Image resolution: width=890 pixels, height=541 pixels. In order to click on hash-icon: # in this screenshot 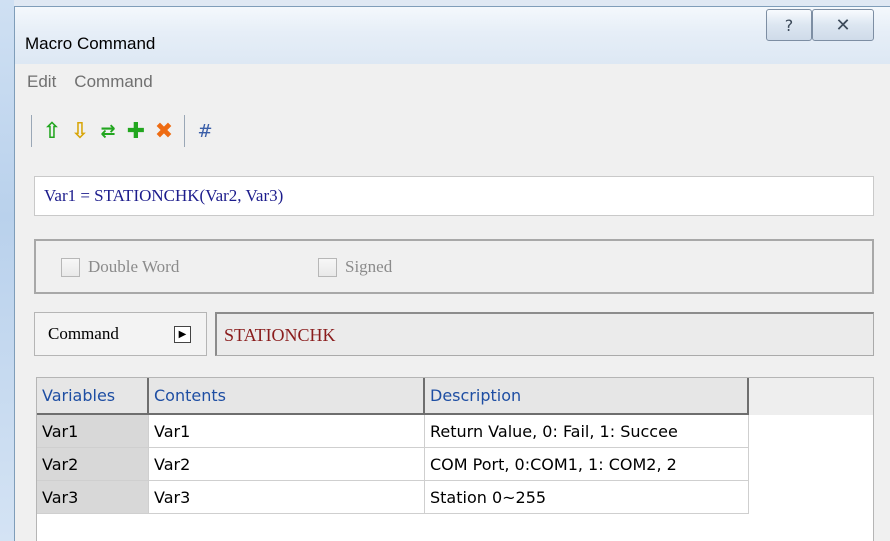, I will do `click(205, 131)`.